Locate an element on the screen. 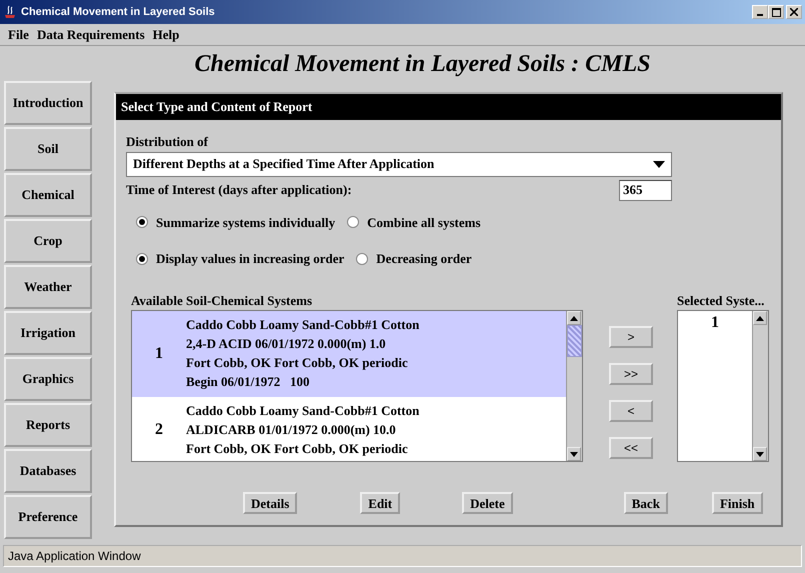 This screenshot has height=573, width=805. selected-system: 1 is located at coordinates (715, 323).